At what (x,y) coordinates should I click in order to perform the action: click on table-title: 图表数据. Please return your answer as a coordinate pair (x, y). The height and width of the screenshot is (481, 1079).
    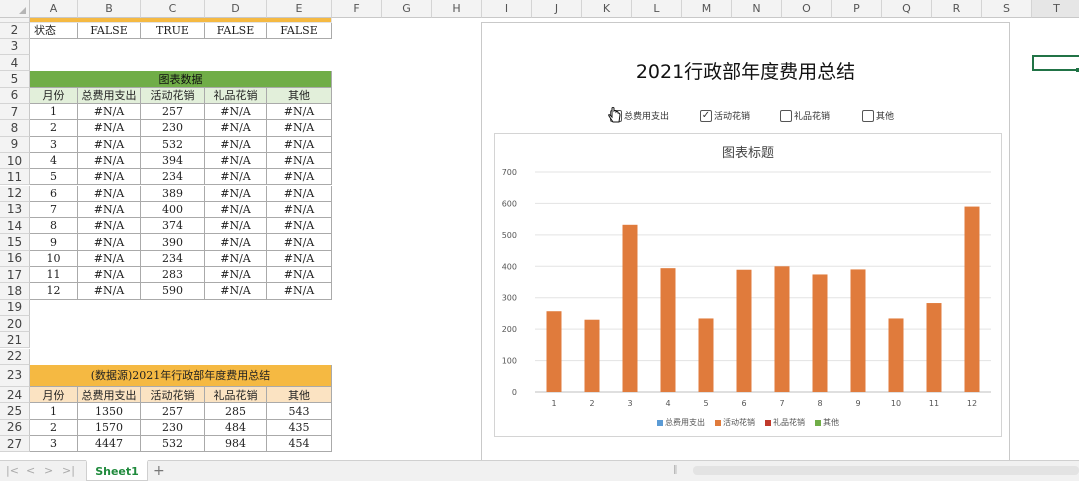
    Looking at the image, I should click on (181, 79).